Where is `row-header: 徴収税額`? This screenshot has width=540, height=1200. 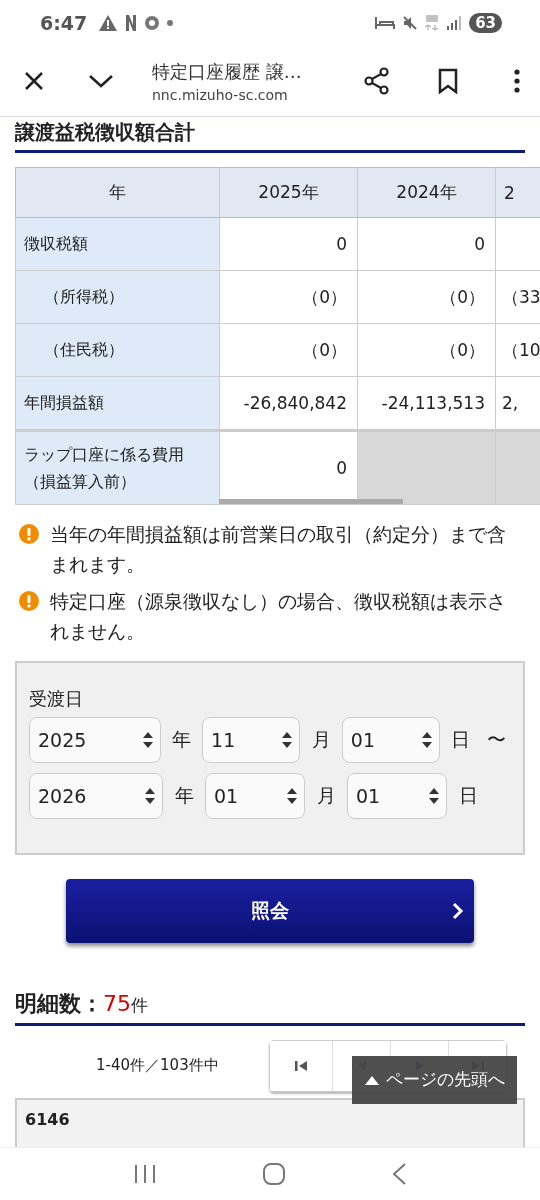 row-header: 徴収税額 is located at coordinates (117, 244).